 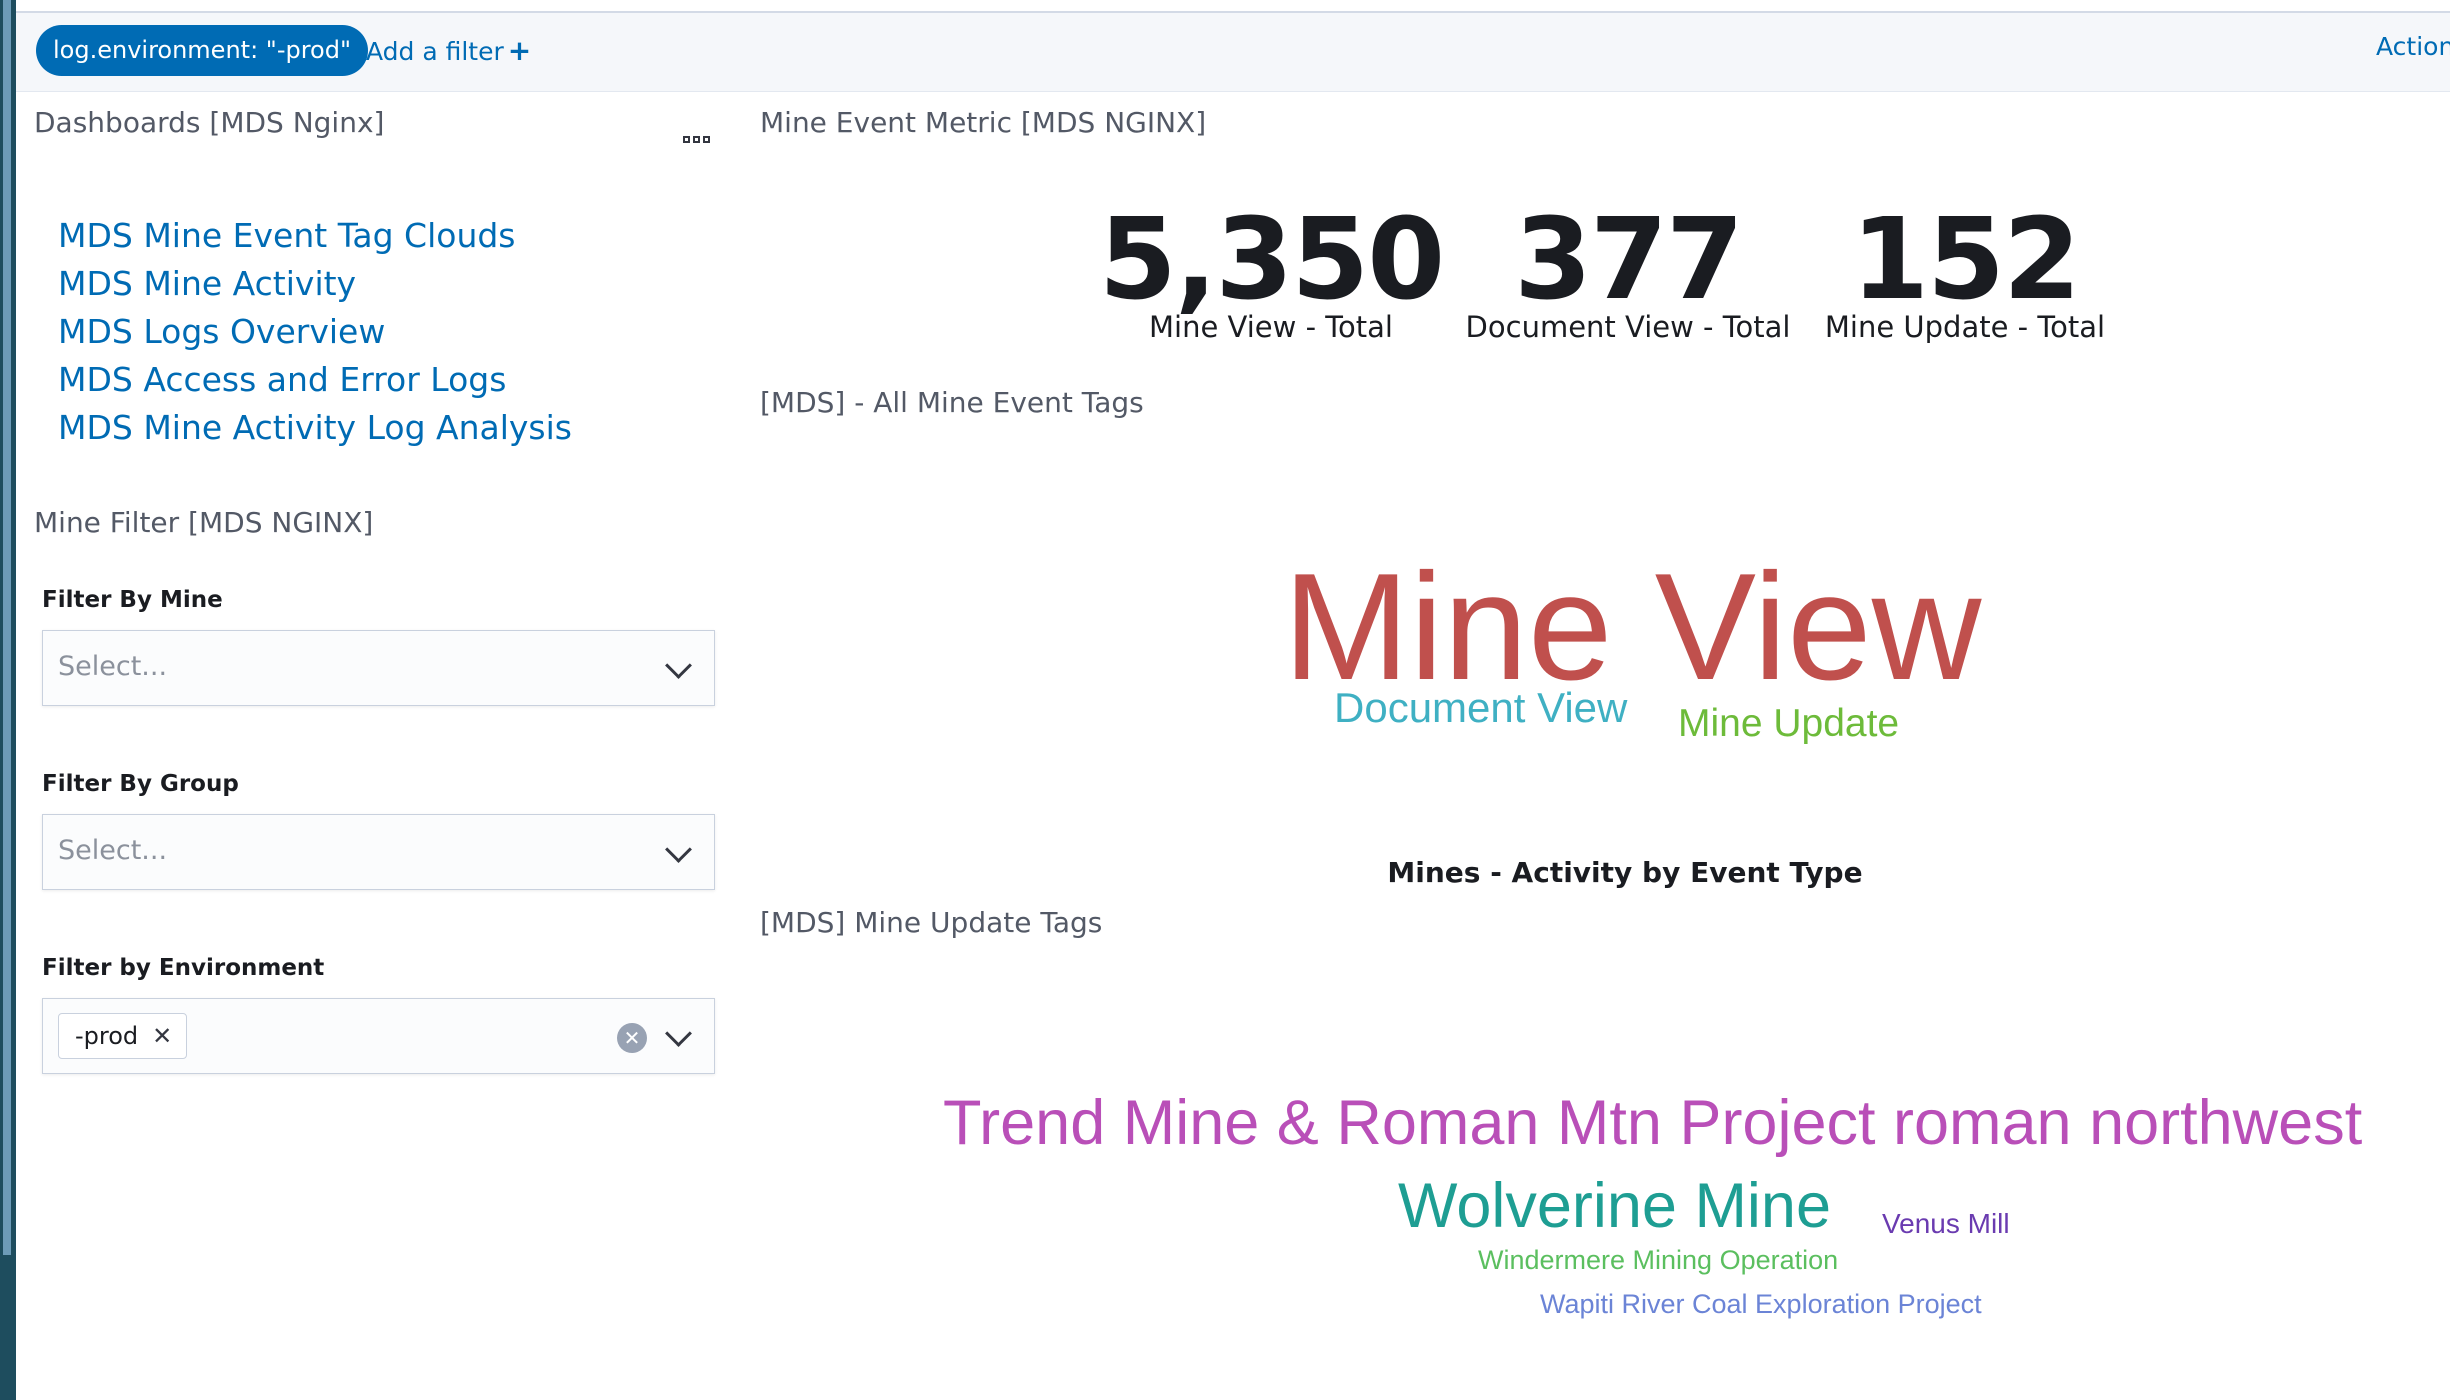 I want to click on metric-value: 5,350, so click(x=1271, y=260).